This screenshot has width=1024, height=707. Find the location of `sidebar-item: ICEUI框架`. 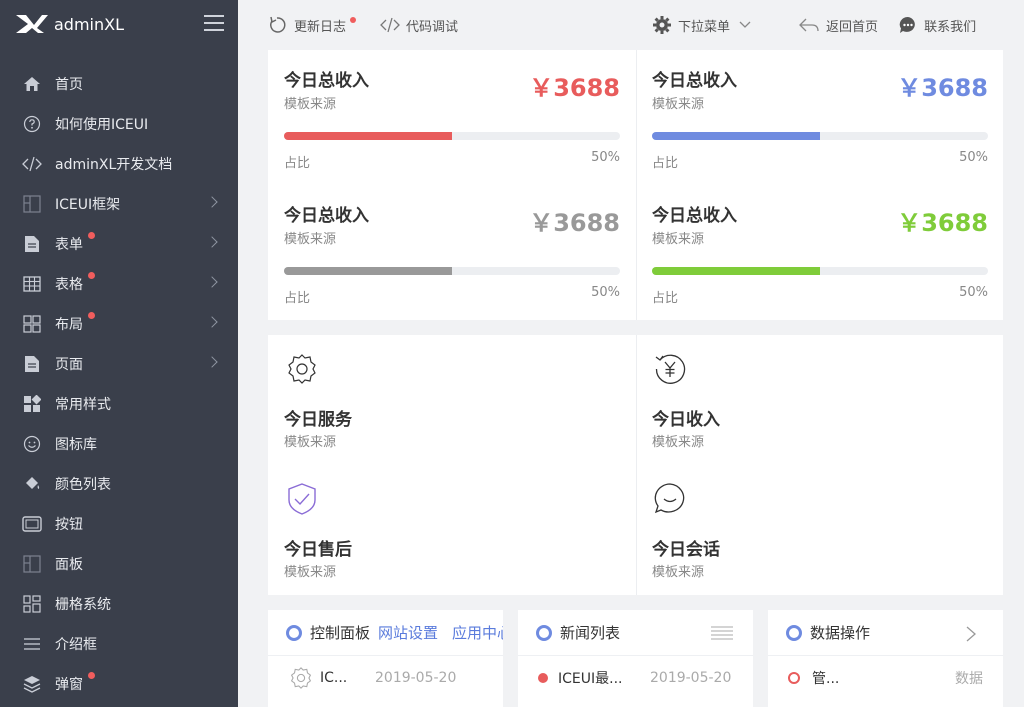

sidebar-item: ICEUI框架 is located at coordinates (119, 204).